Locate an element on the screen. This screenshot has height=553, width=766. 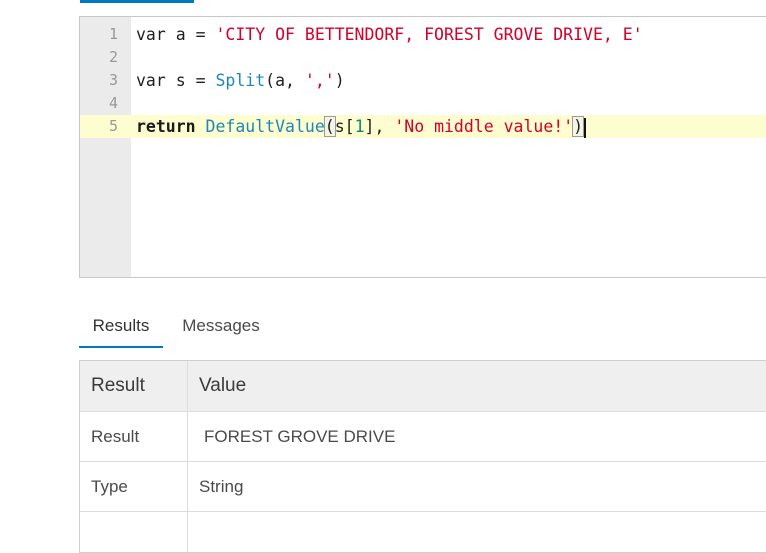
code-plain is located at coordinates (201, 126).